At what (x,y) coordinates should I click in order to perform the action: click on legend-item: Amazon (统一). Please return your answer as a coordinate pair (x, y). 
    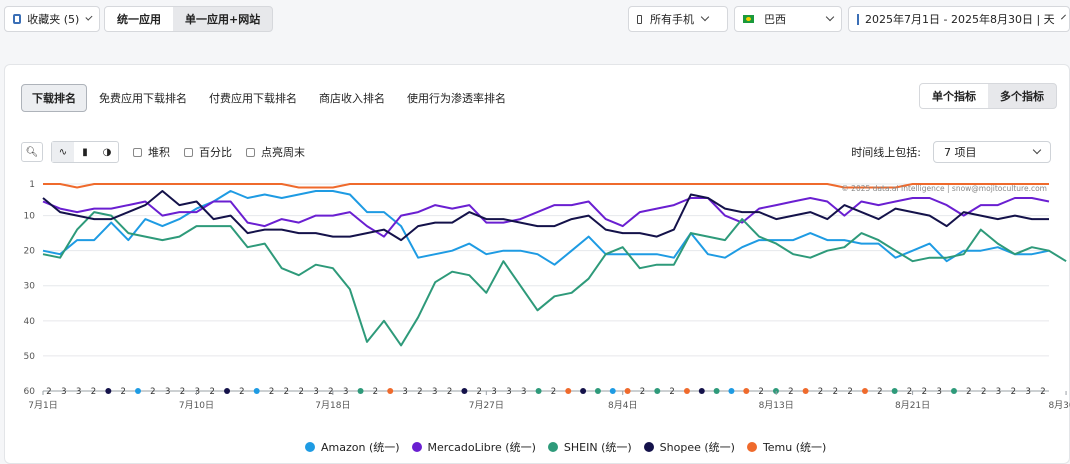
    Looking at the image, I should click on (352, 447).